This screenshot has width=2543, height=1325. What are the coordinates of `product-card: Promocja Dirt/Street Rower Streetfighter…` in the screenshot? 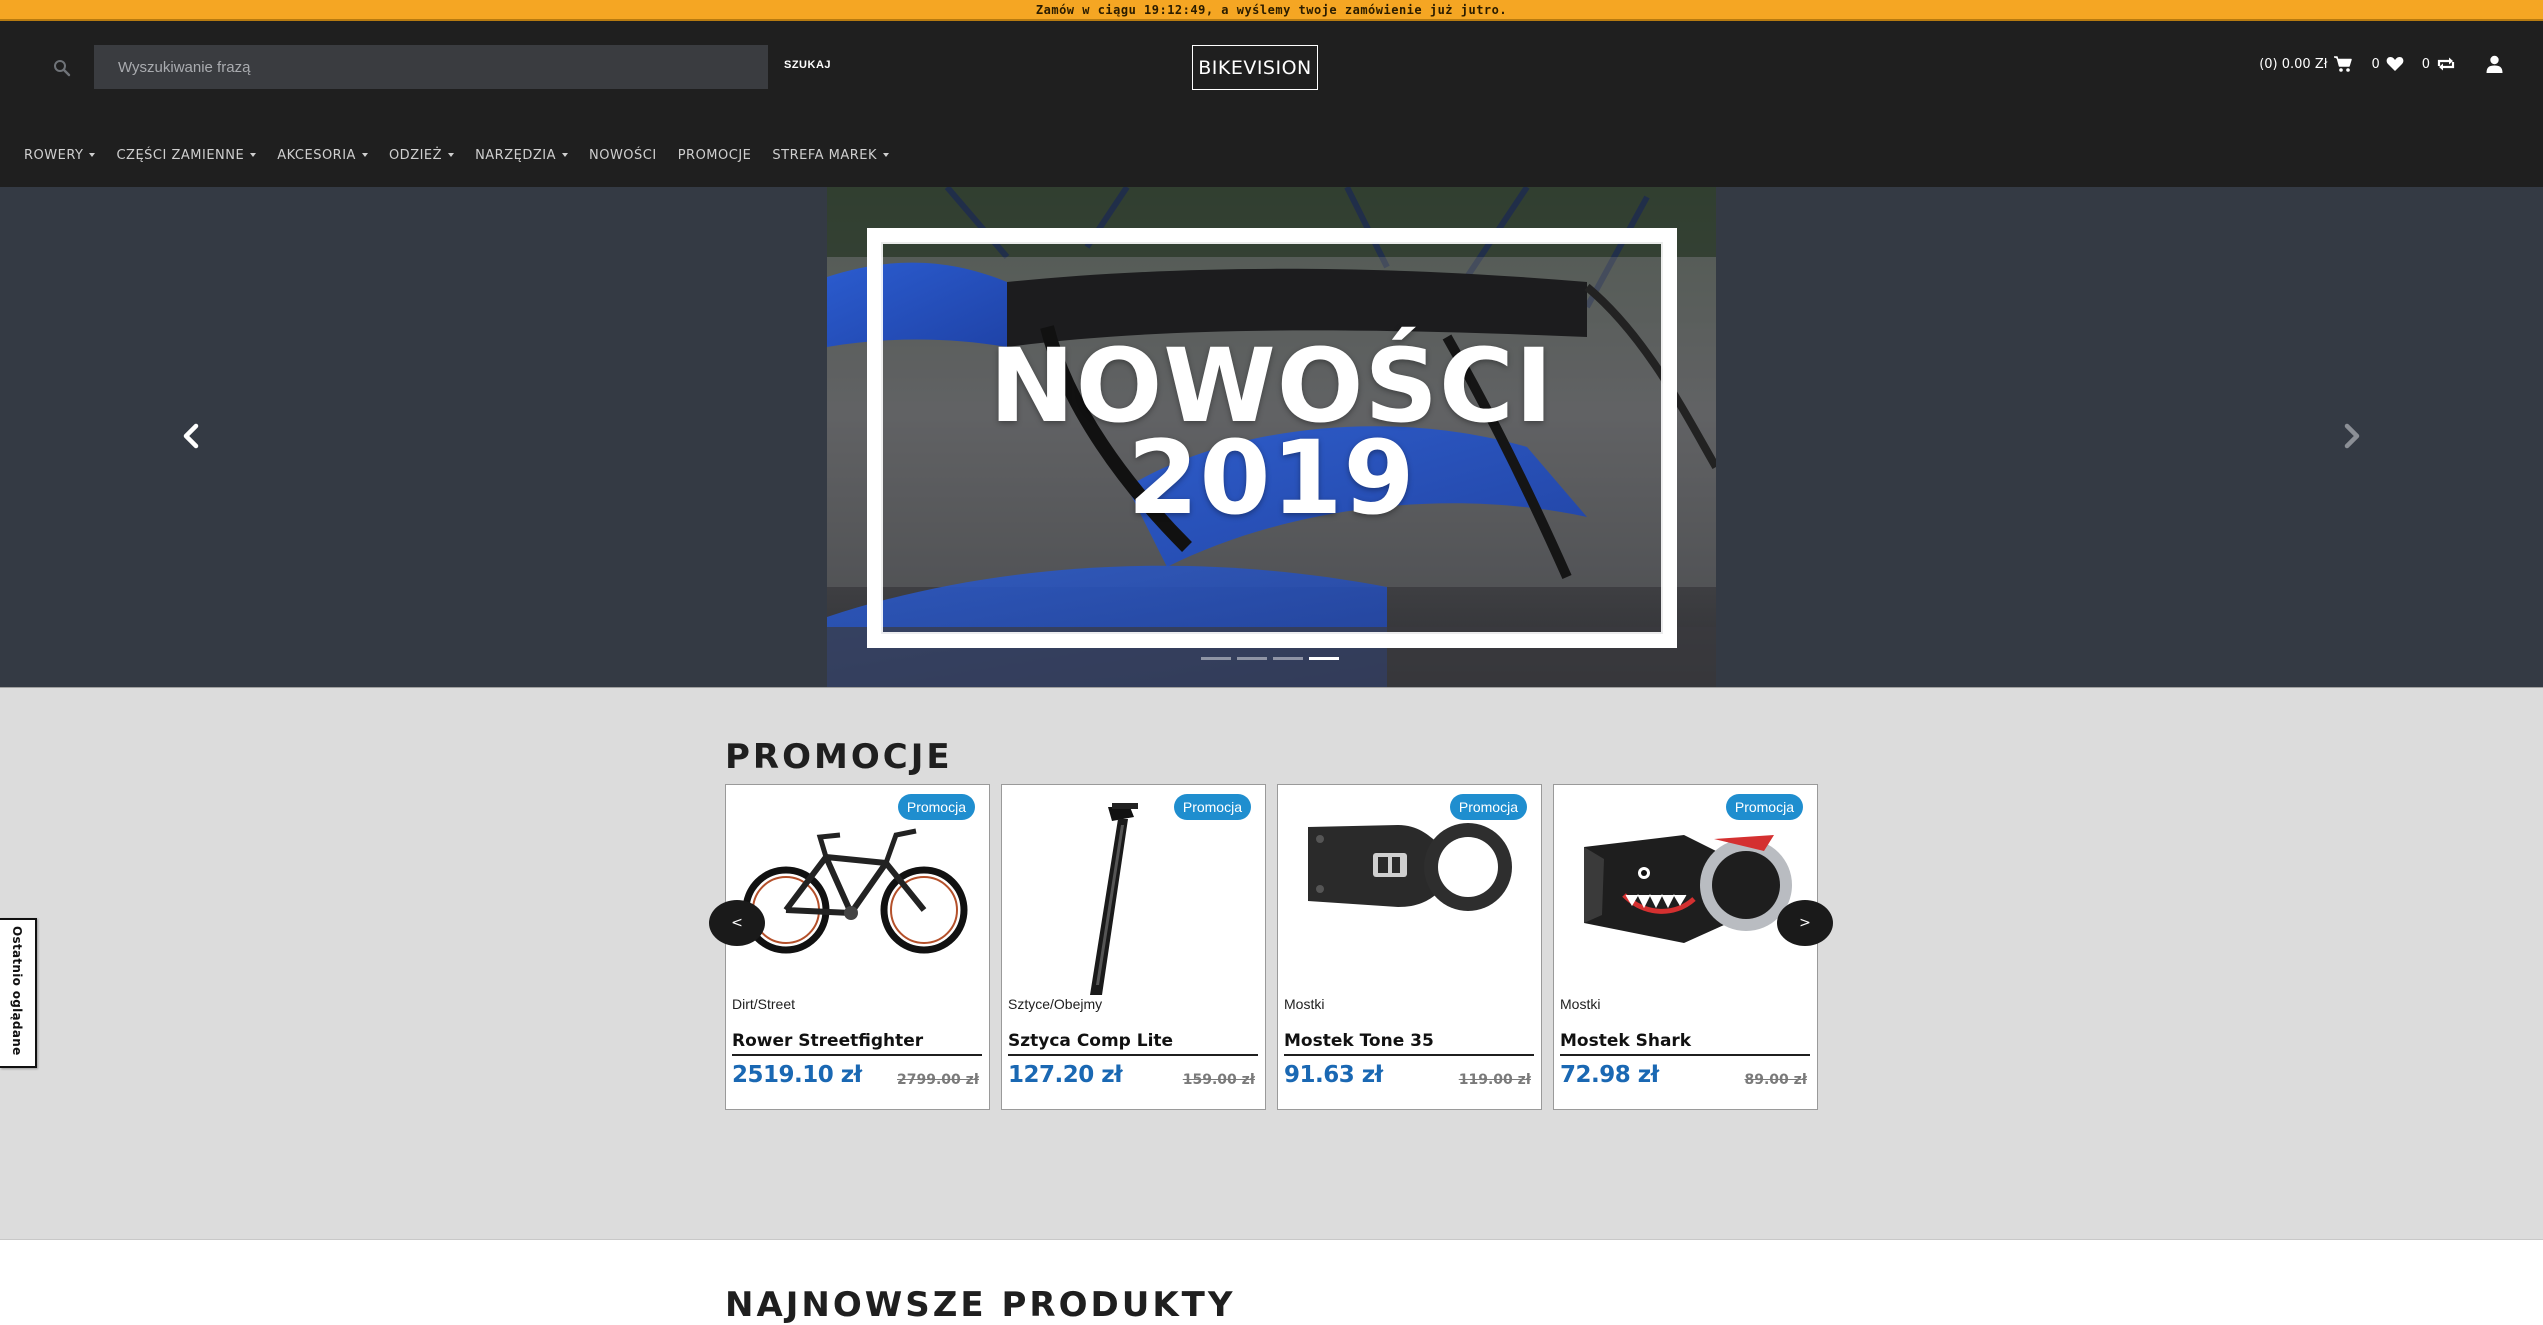 It's located at (857, 947).